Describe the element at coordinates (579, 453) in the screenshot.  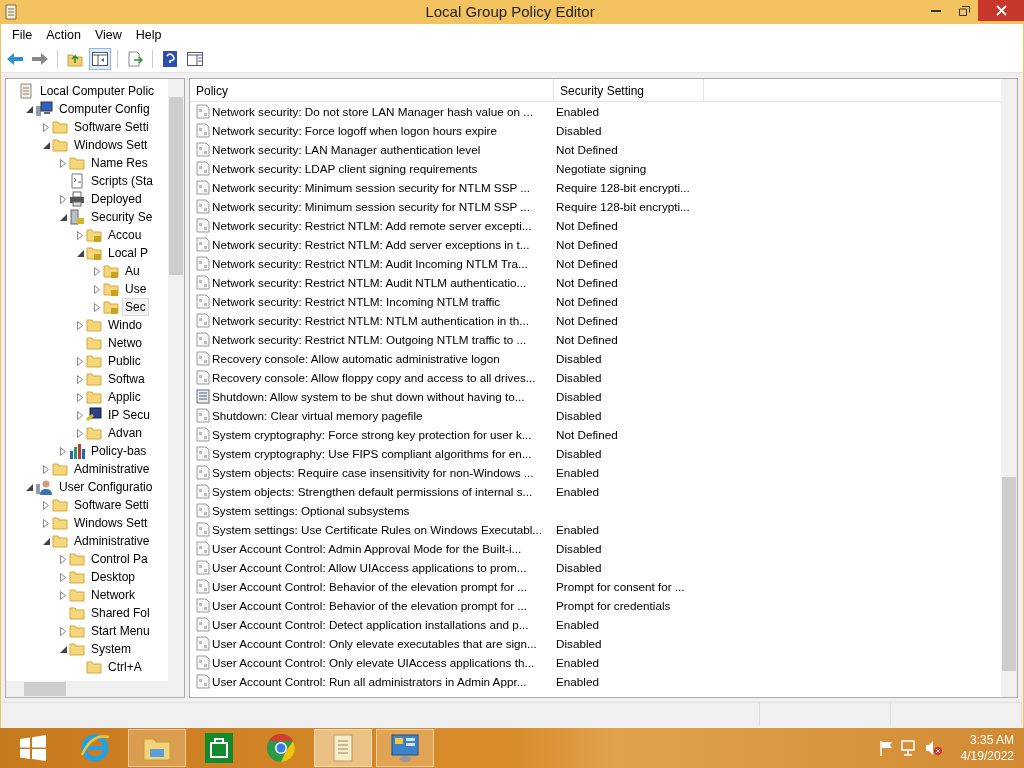
I see `security-setting: Disabled` at that location.